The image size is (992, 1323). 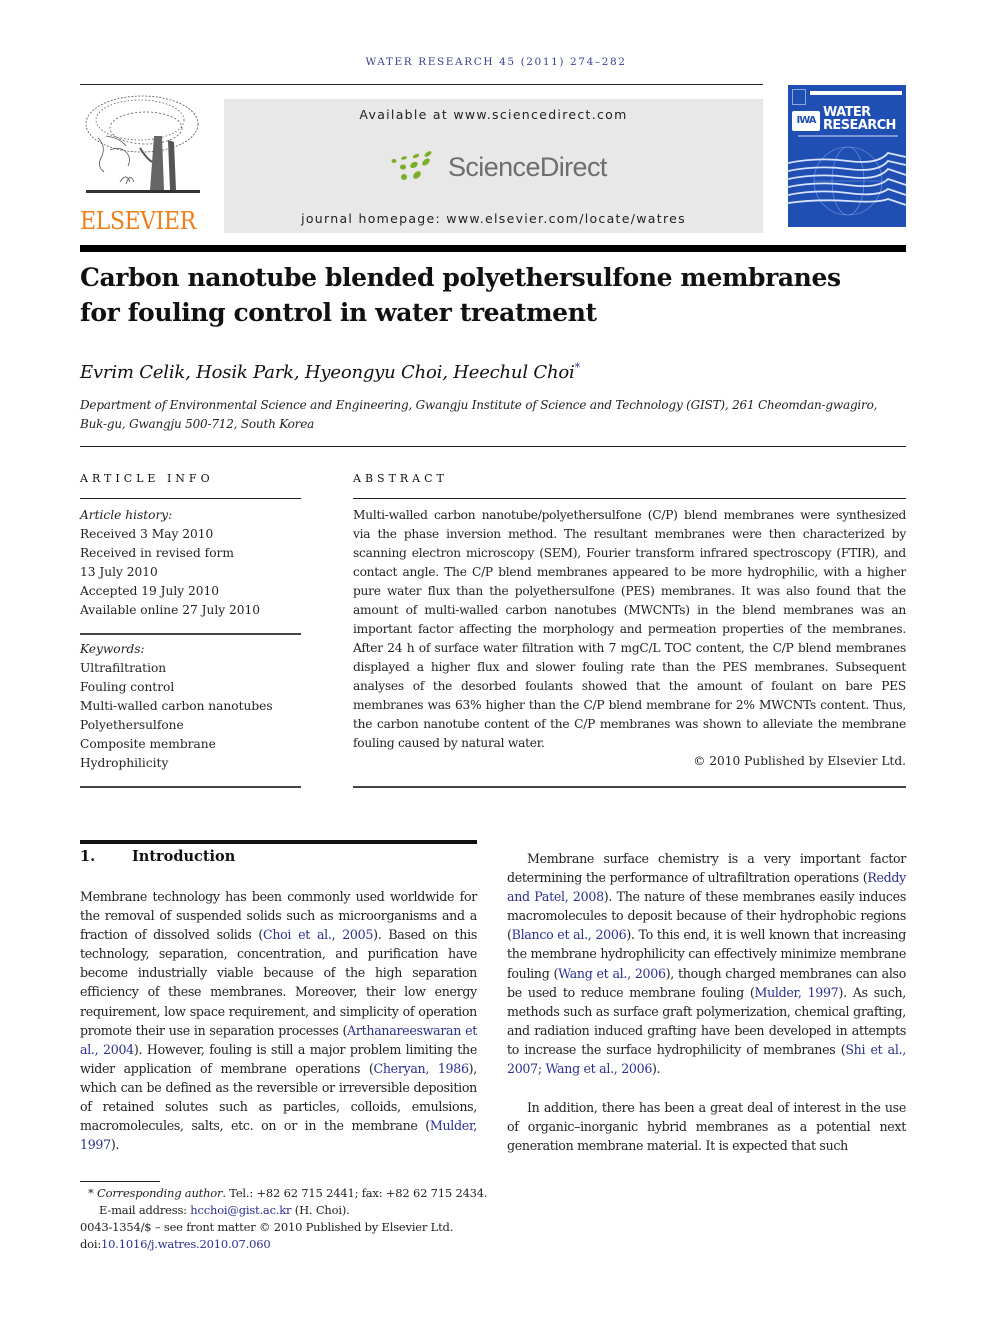 I want to click on history-item: Received 3 May 2010, so click(x=147, y=534).